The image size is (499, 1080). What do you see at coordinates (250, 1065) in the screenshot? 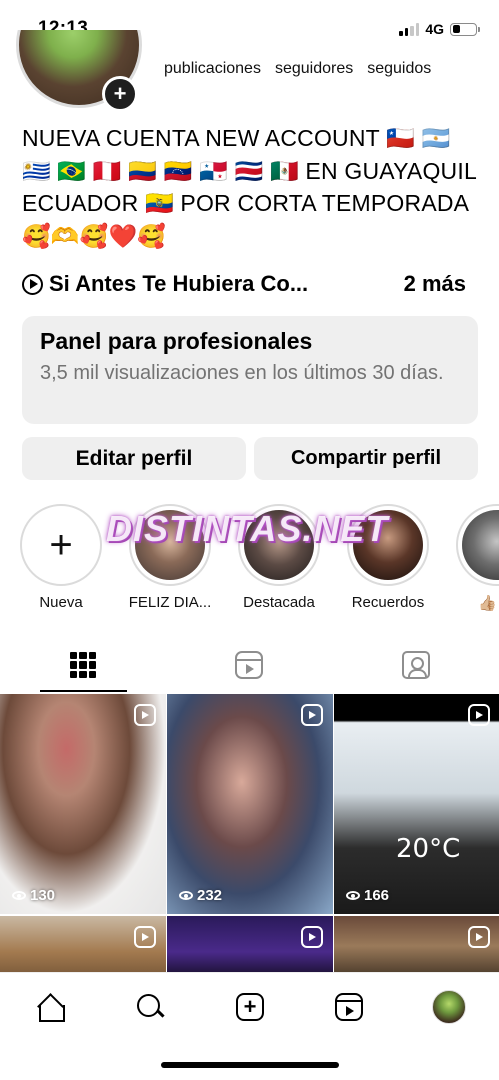
I see `home-indicator` at bounding box center [250, 1065].